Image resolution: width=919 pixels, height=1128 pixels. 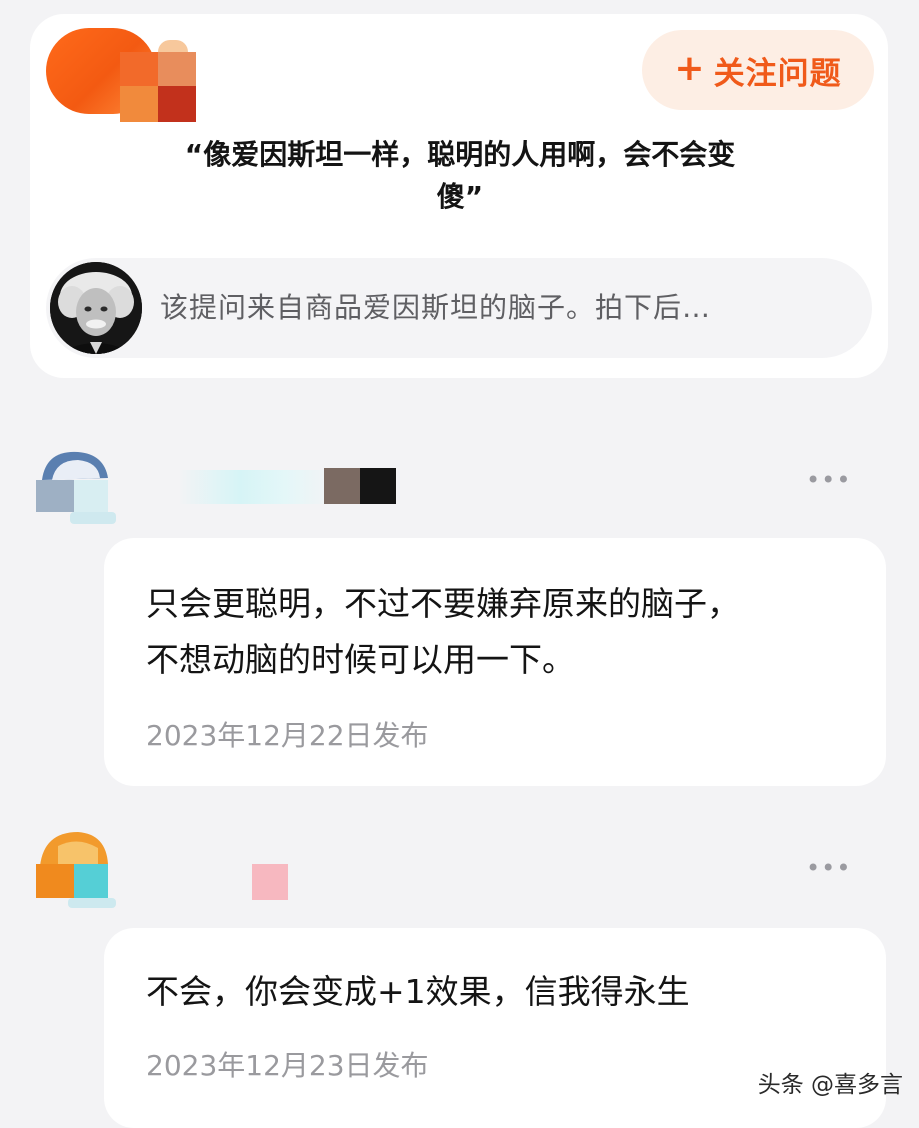 I want to click on question-title-line: 傻”, so click(x=460, y=196).